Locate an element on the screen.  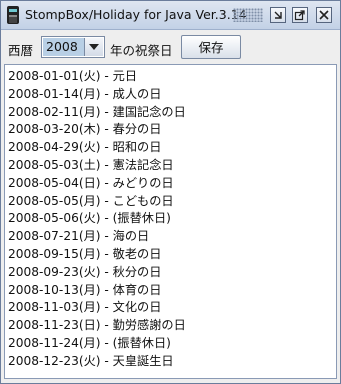
list-item: 2008-05-05(月) - こどもの日 is located at coordinates (91, 201).